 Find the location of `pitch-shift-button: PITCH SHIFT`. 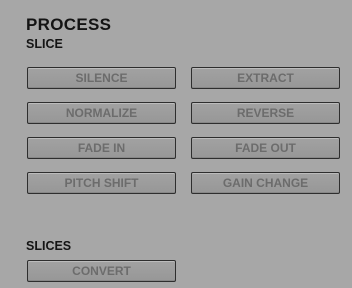

pitch-shift-button: PITCH SHIFT is located at coordinates (101, 183).